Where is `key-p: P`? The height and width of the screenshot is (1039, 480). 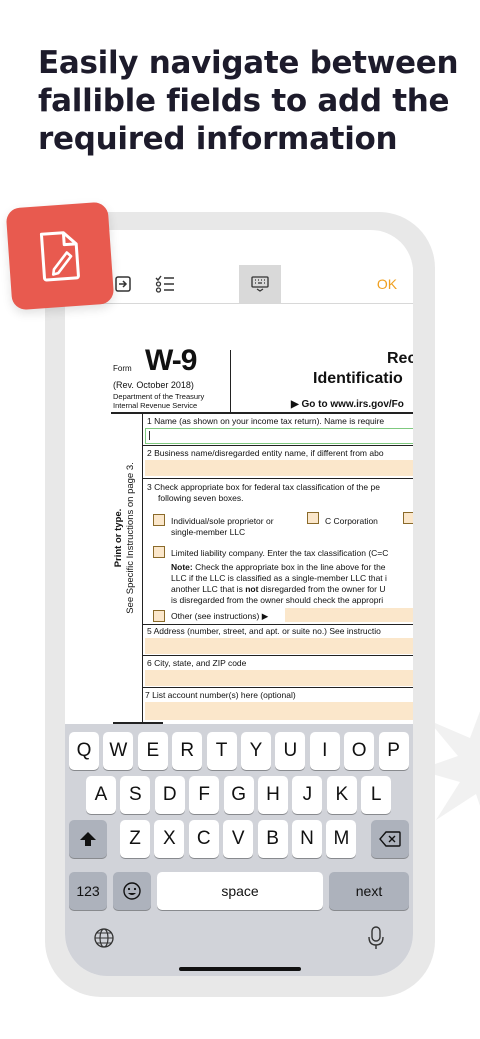 key-p: P is located at coordinates (393, 751).